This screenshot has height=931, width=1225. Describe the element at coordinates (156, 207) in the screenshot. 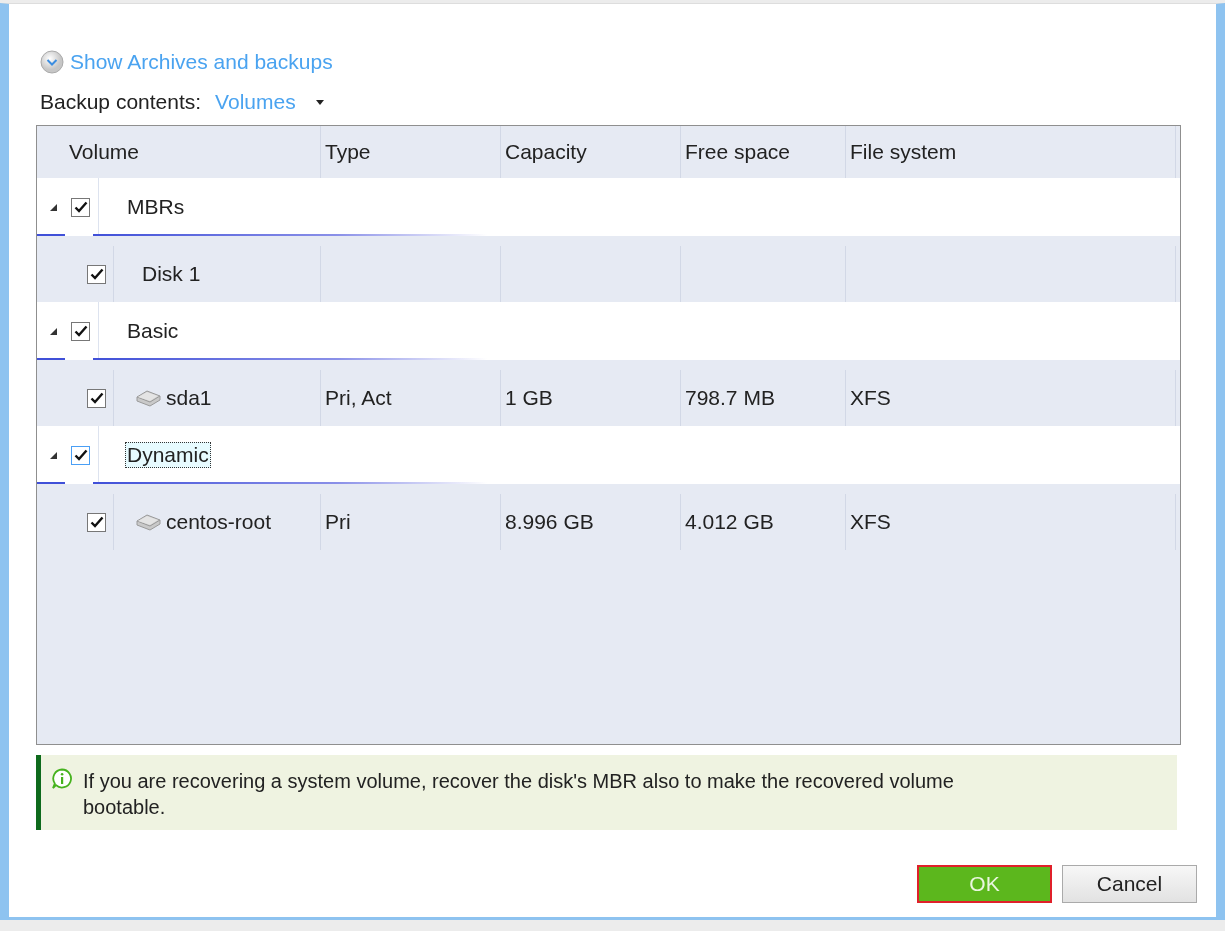

I see `group-name: MBRs` at that location.